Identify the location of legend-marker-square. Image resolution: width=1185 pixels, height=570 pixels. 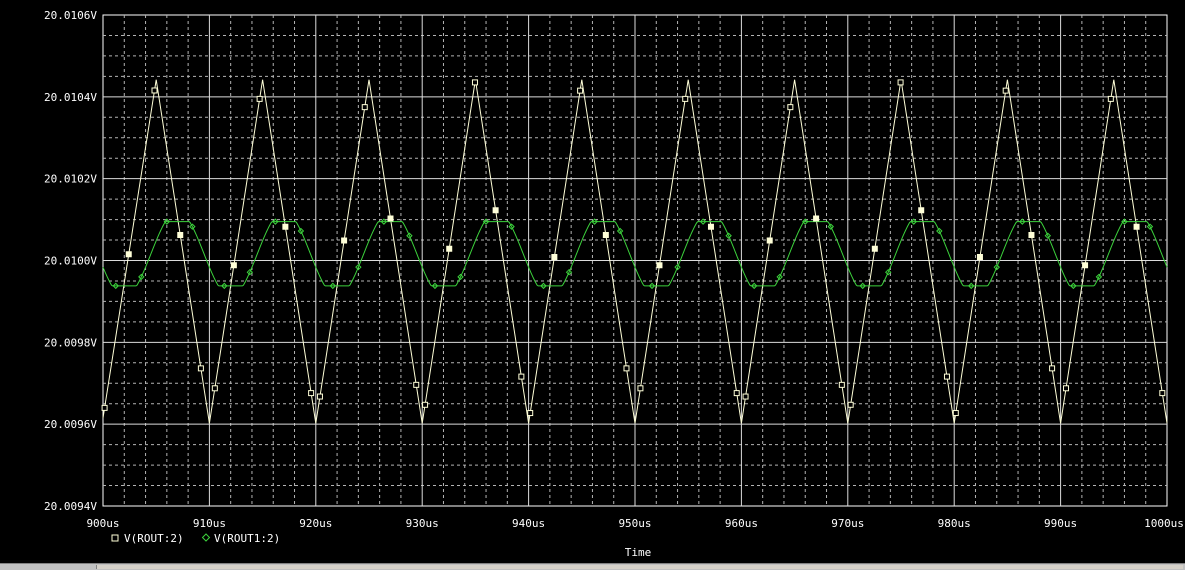
(115, 538).